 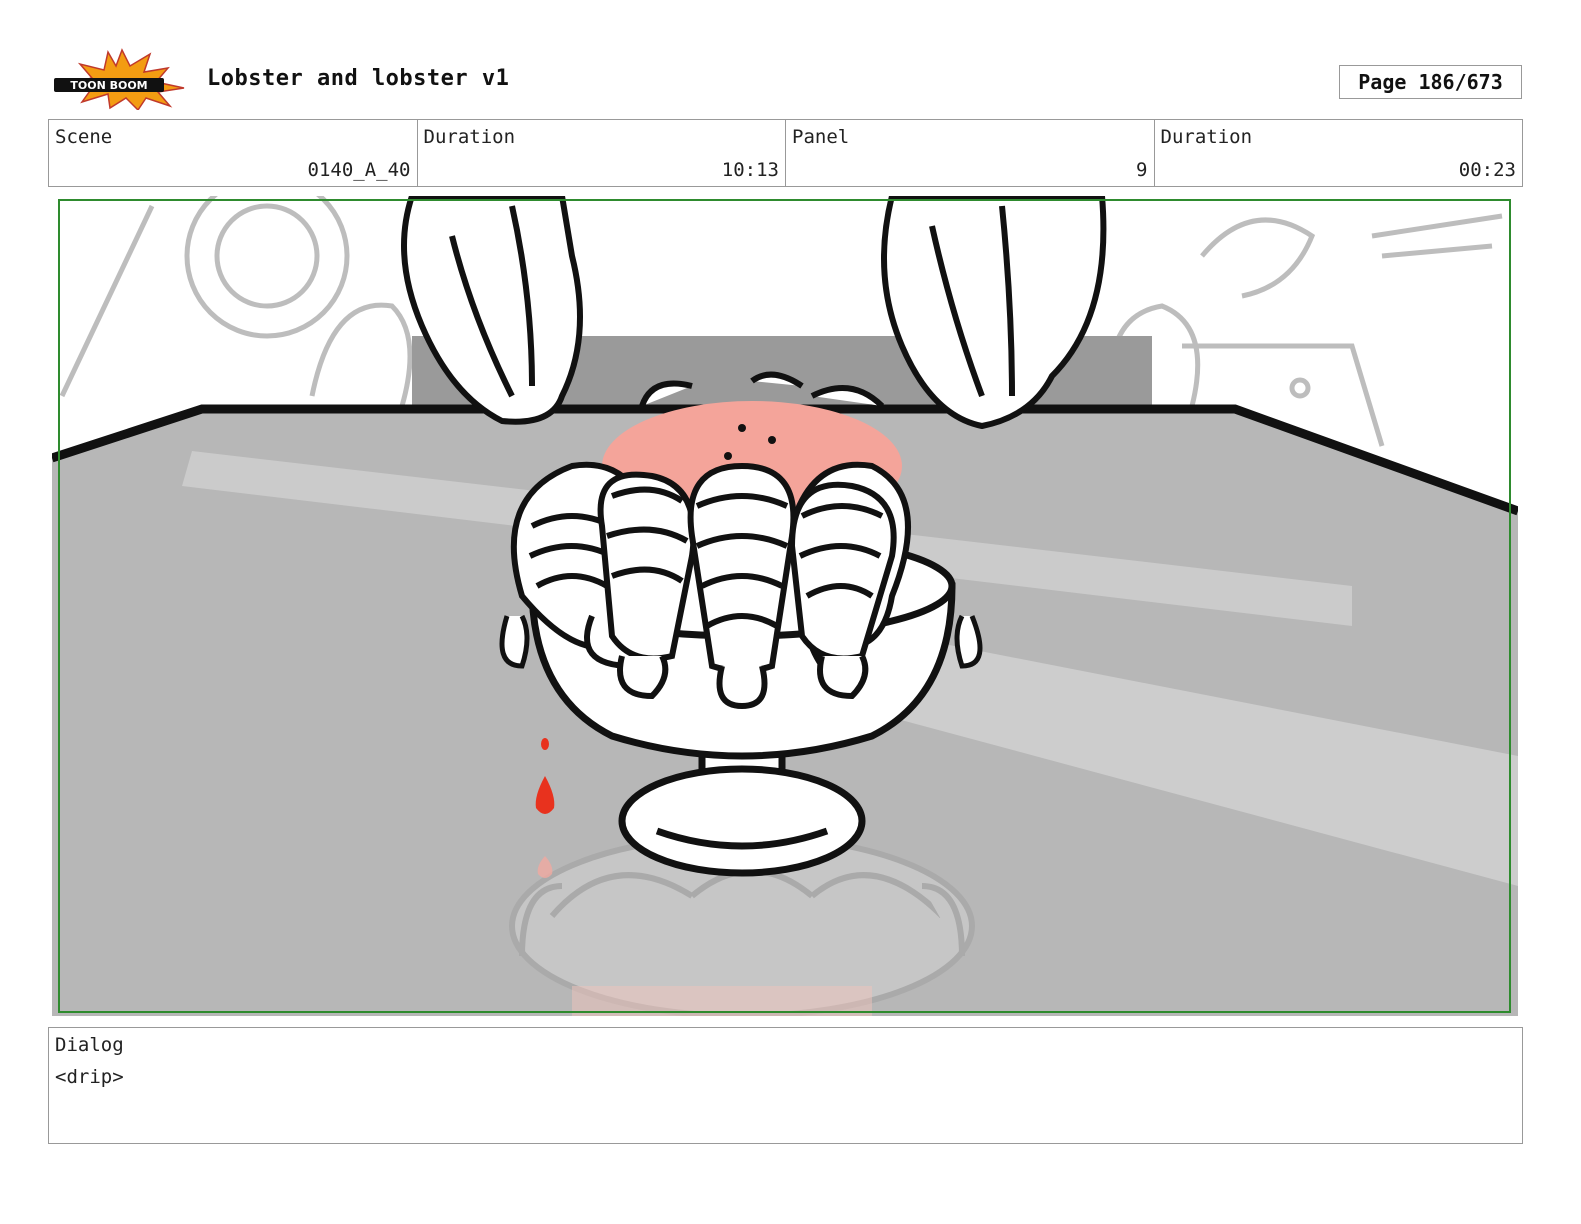 I want to click on toon-boom-logo: TOON BOOM, so click(x=122, y=80).